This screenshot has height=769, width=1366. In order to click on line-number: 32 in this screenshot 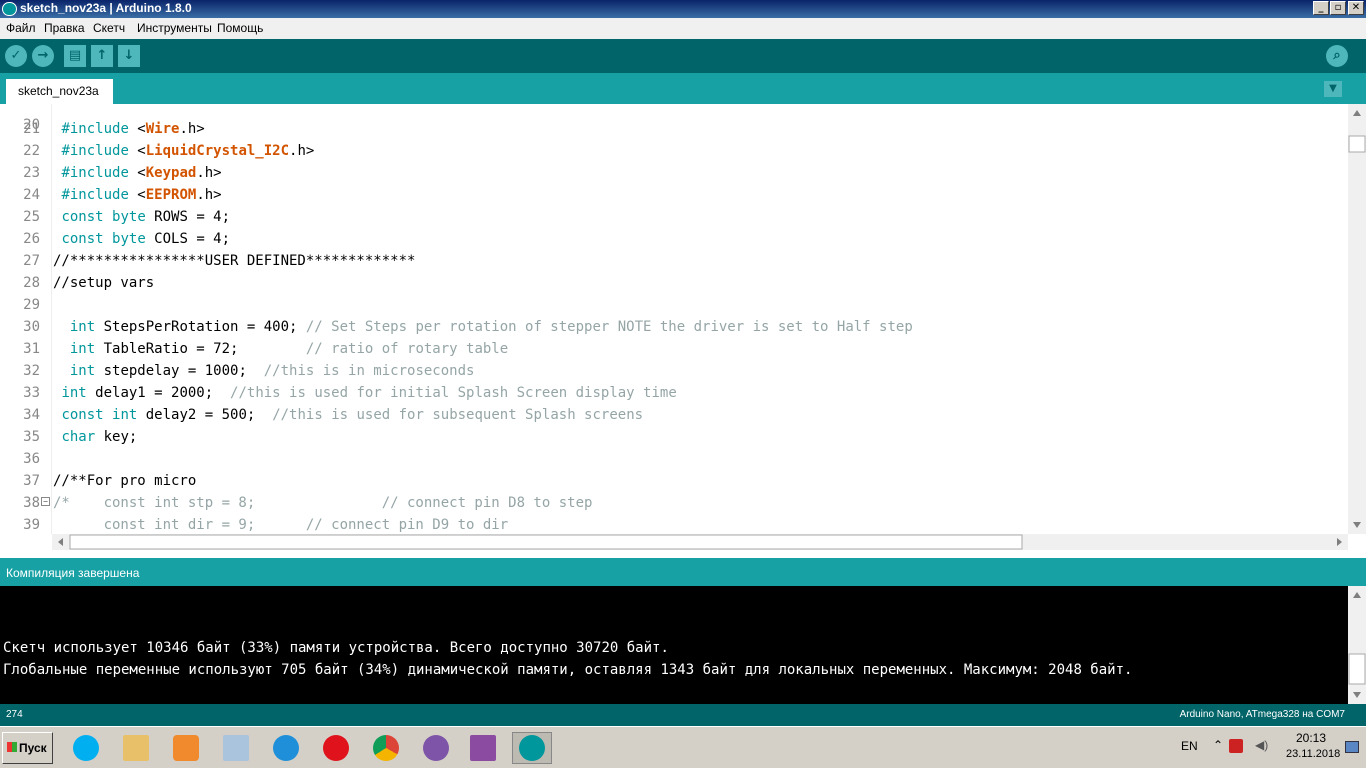, I will do `click(31, 371)`.